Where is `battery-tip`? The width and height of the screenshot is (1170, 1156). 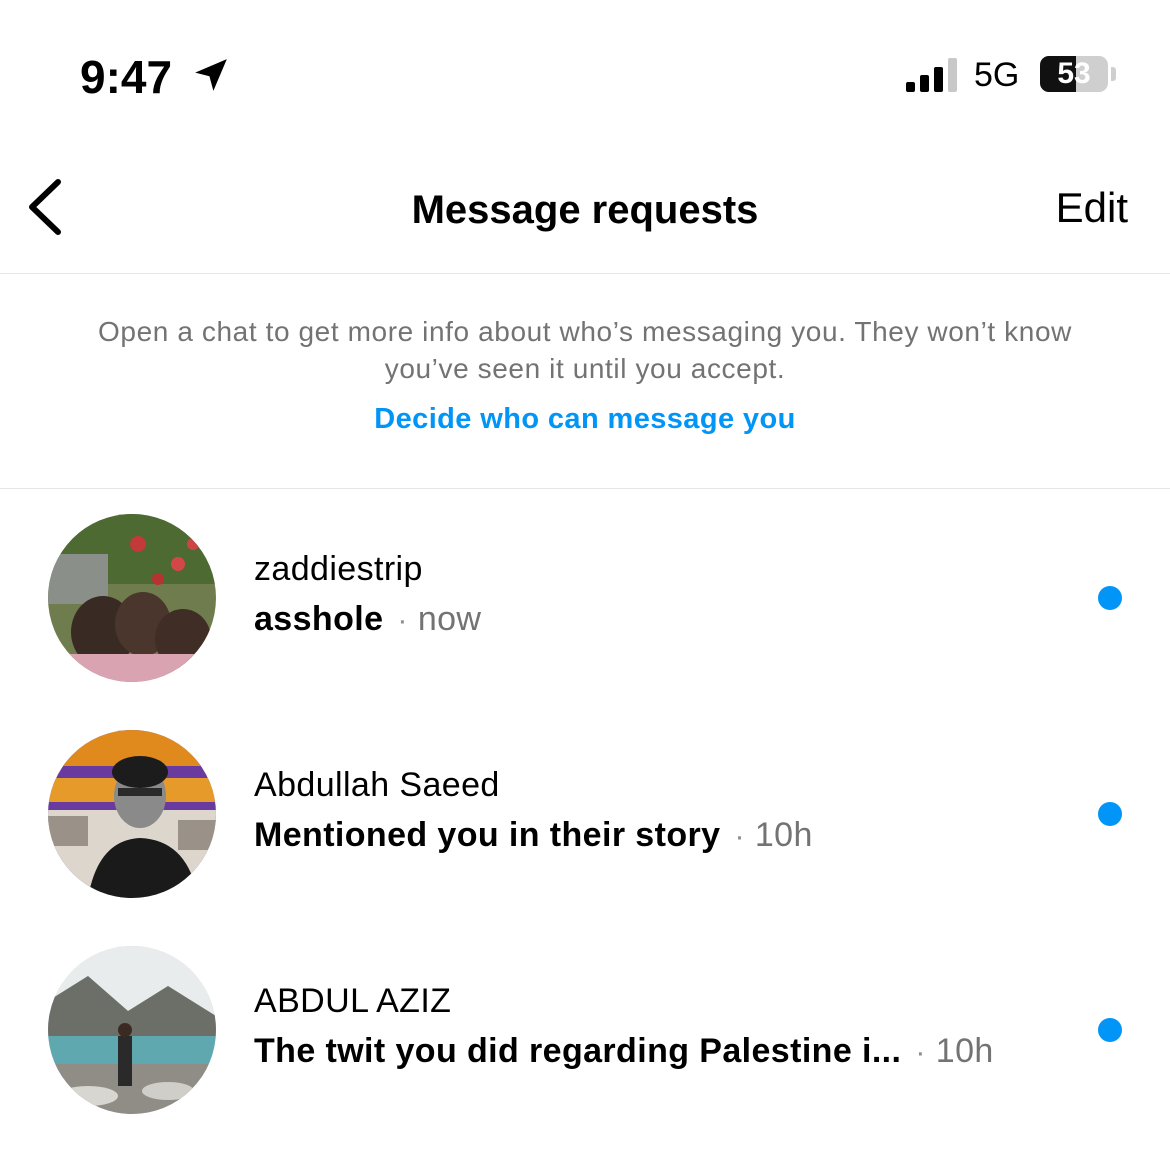 battery-tip is located at coordinates (1113, 74).